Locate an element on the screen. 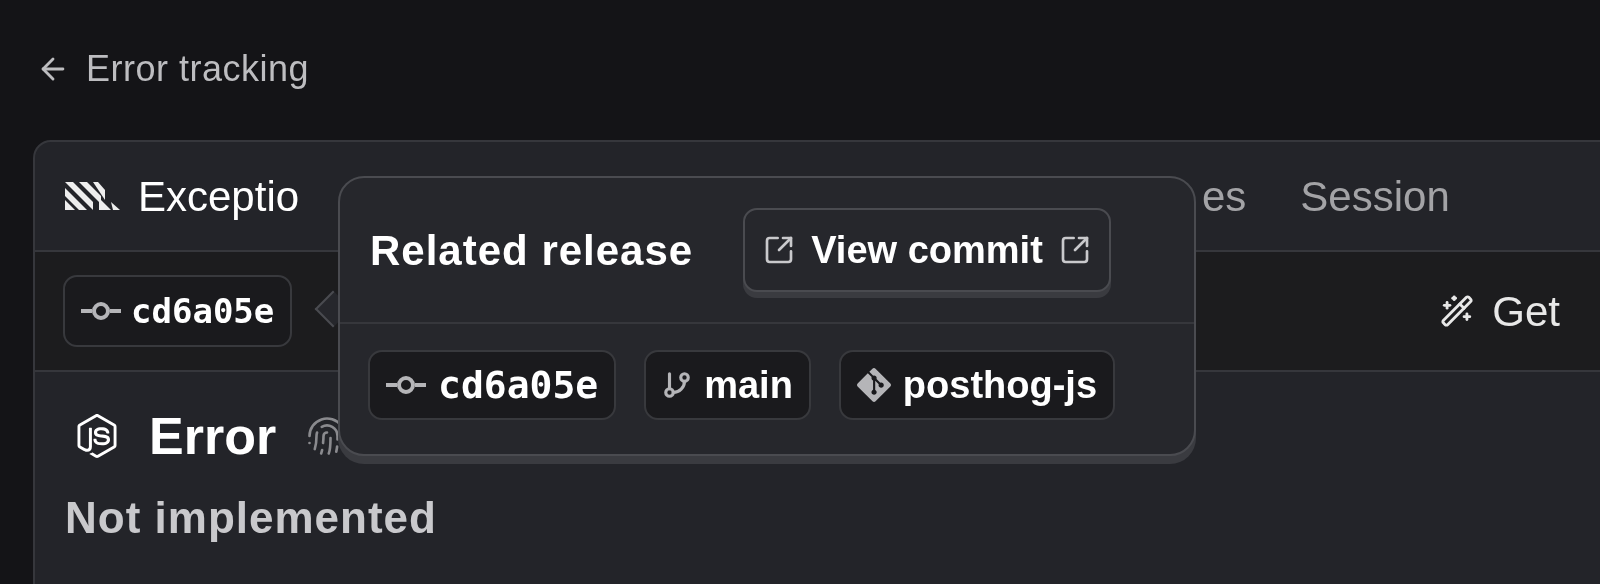 Image resolution: width=1600 pixels, height=584 pixels. issue-title: Error is located at coordinates (213, 436).